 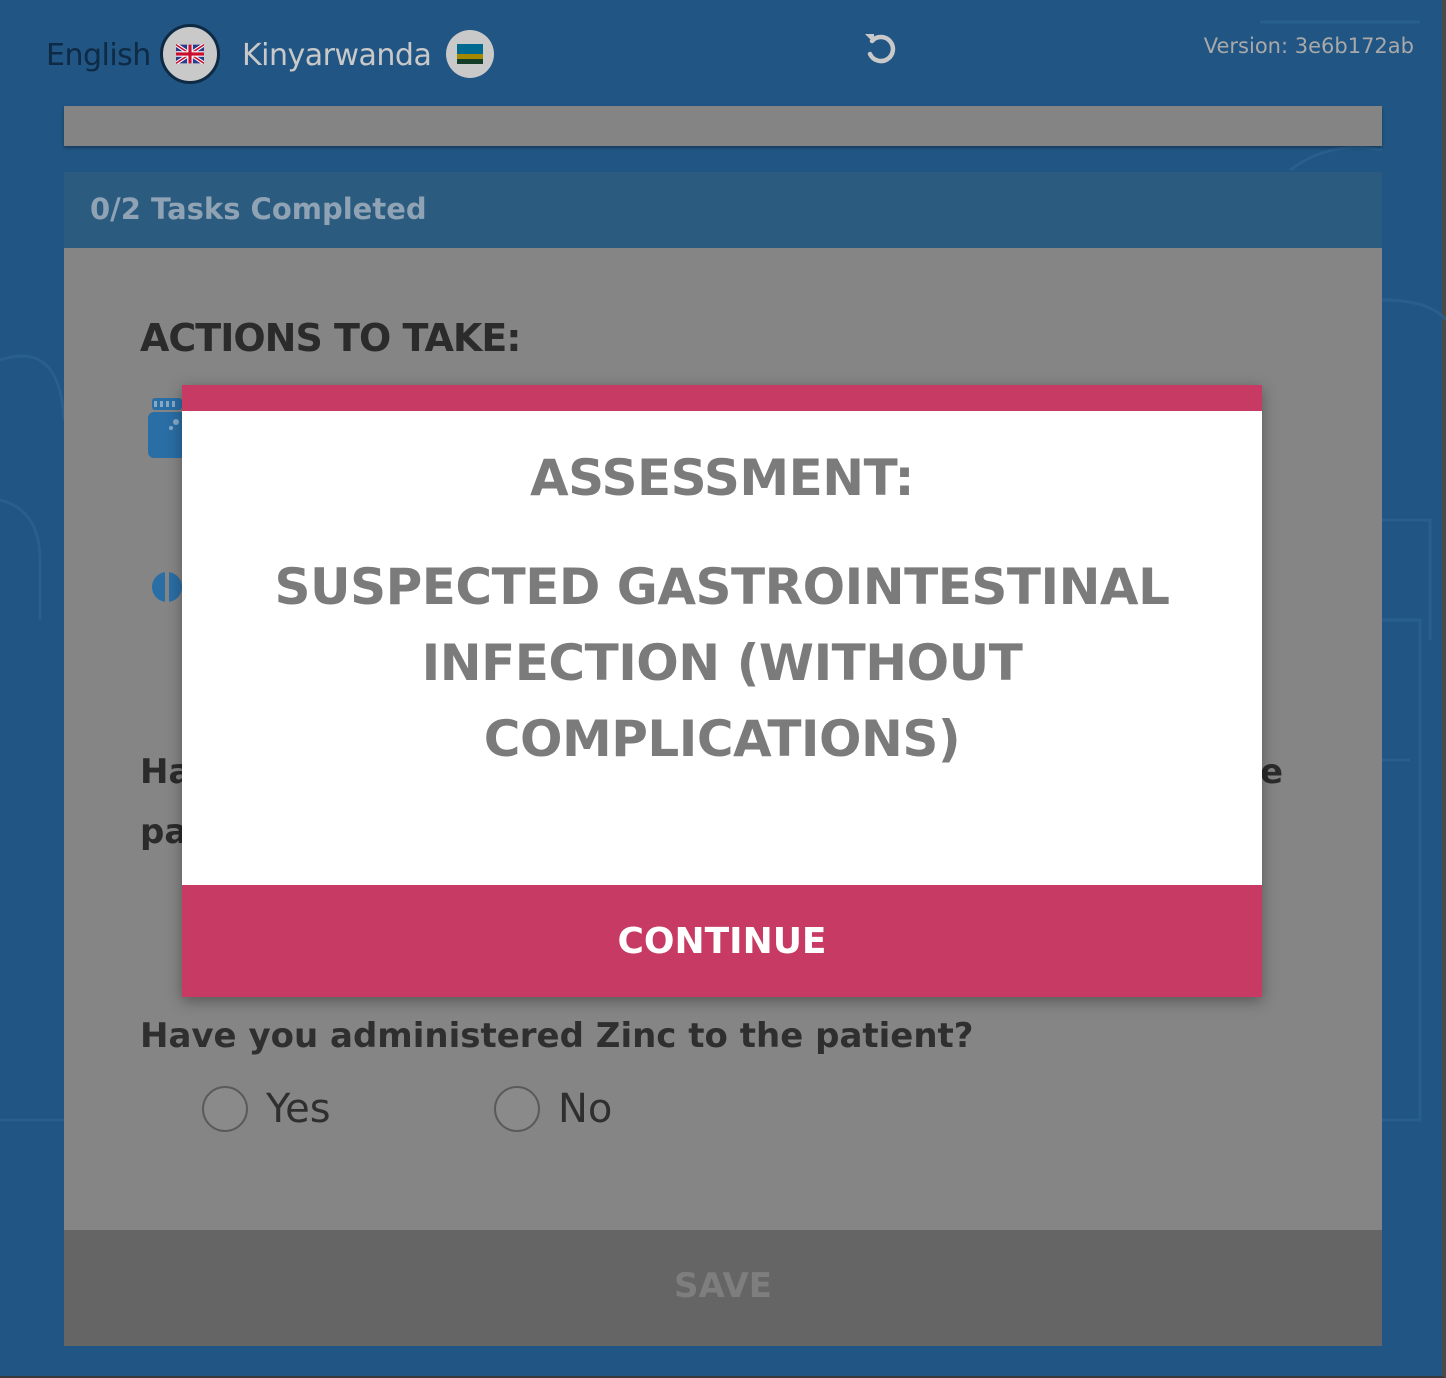 What do you see at coordinates (1272, 772) in the screenshot?
I see `question-text-fragment: e` at bounding box center [1272, 772].